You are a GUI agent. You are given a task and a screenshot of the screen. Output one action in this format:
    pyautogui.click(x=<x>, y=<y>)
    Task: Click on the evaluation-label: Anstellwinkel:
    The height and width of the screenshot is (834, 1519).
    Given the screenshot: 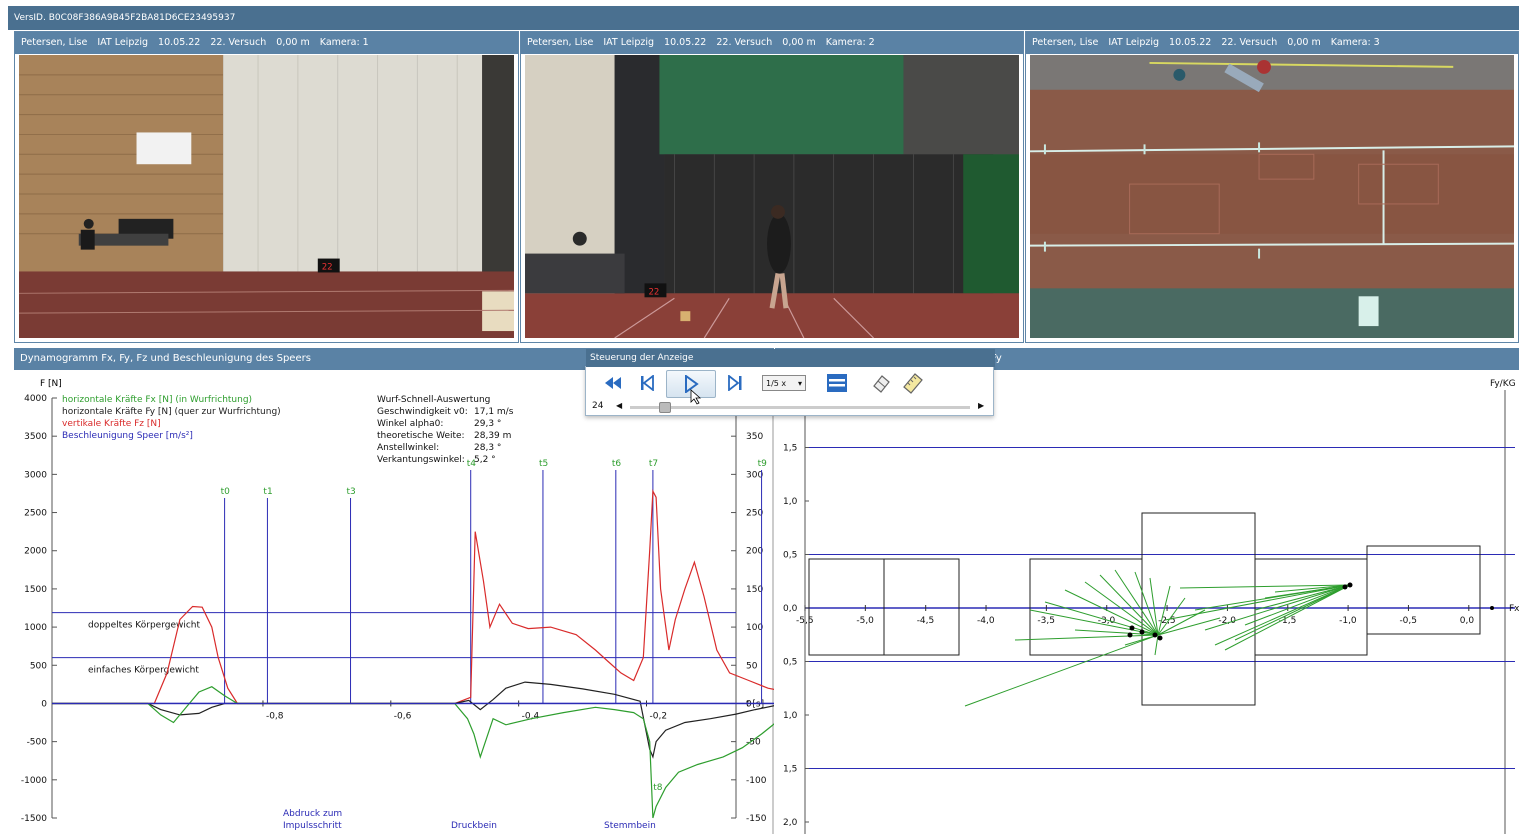 What is the action you would take?
    pyautogui.click(x=408, y=448)
    